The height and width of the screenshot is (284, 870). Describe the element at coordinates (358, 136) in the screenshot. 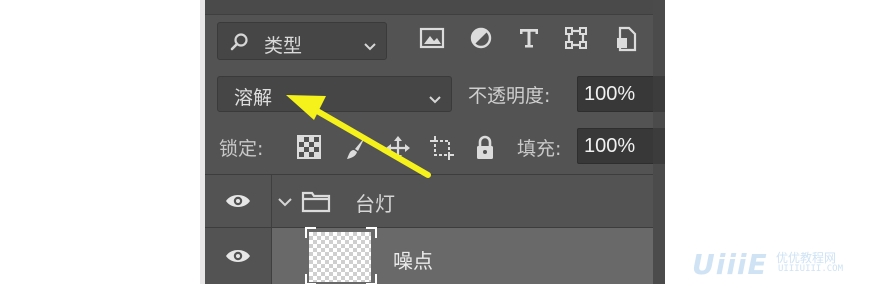

I see `annotation-arrow` at that location.